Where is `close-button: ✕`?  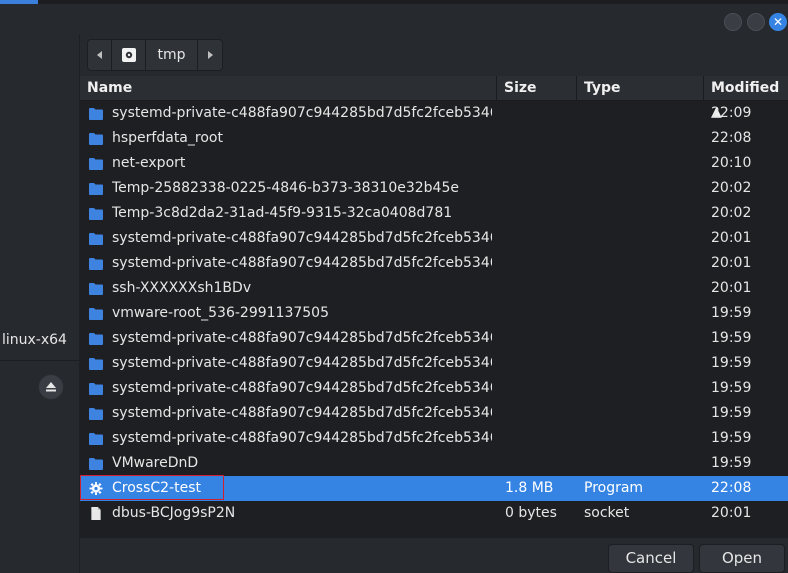
close-button: ✕ is located at coordinates (778, 22).